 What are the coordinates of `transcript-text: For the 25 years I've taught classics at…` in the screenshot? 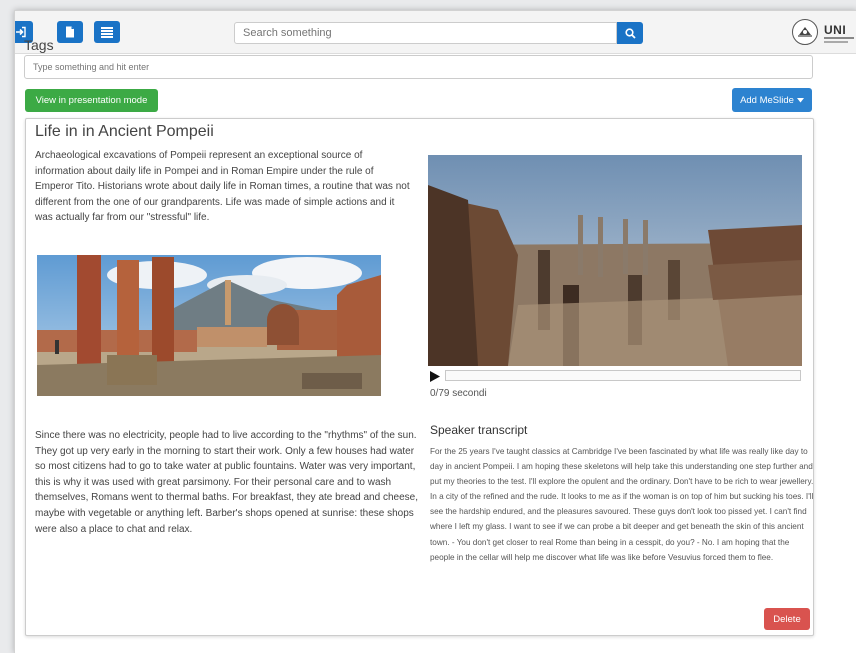 It's located at (622, 504).